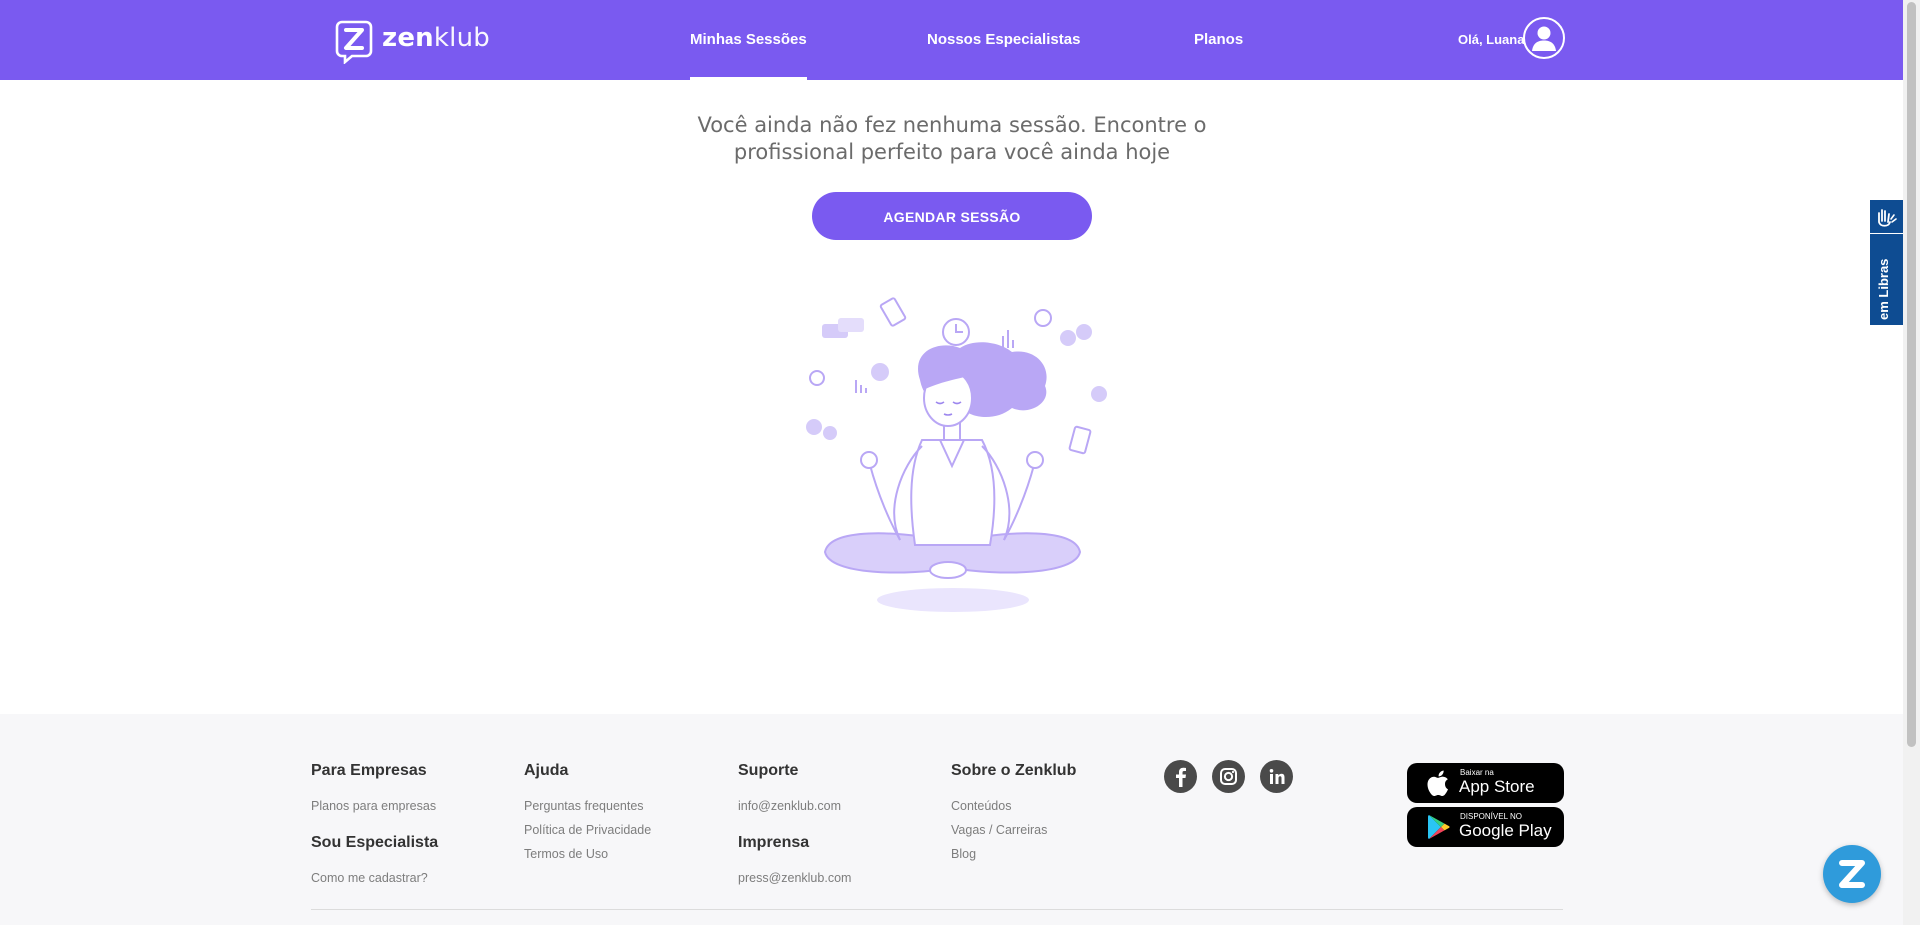  I want to click on facebook-link, so click(1180, 776).